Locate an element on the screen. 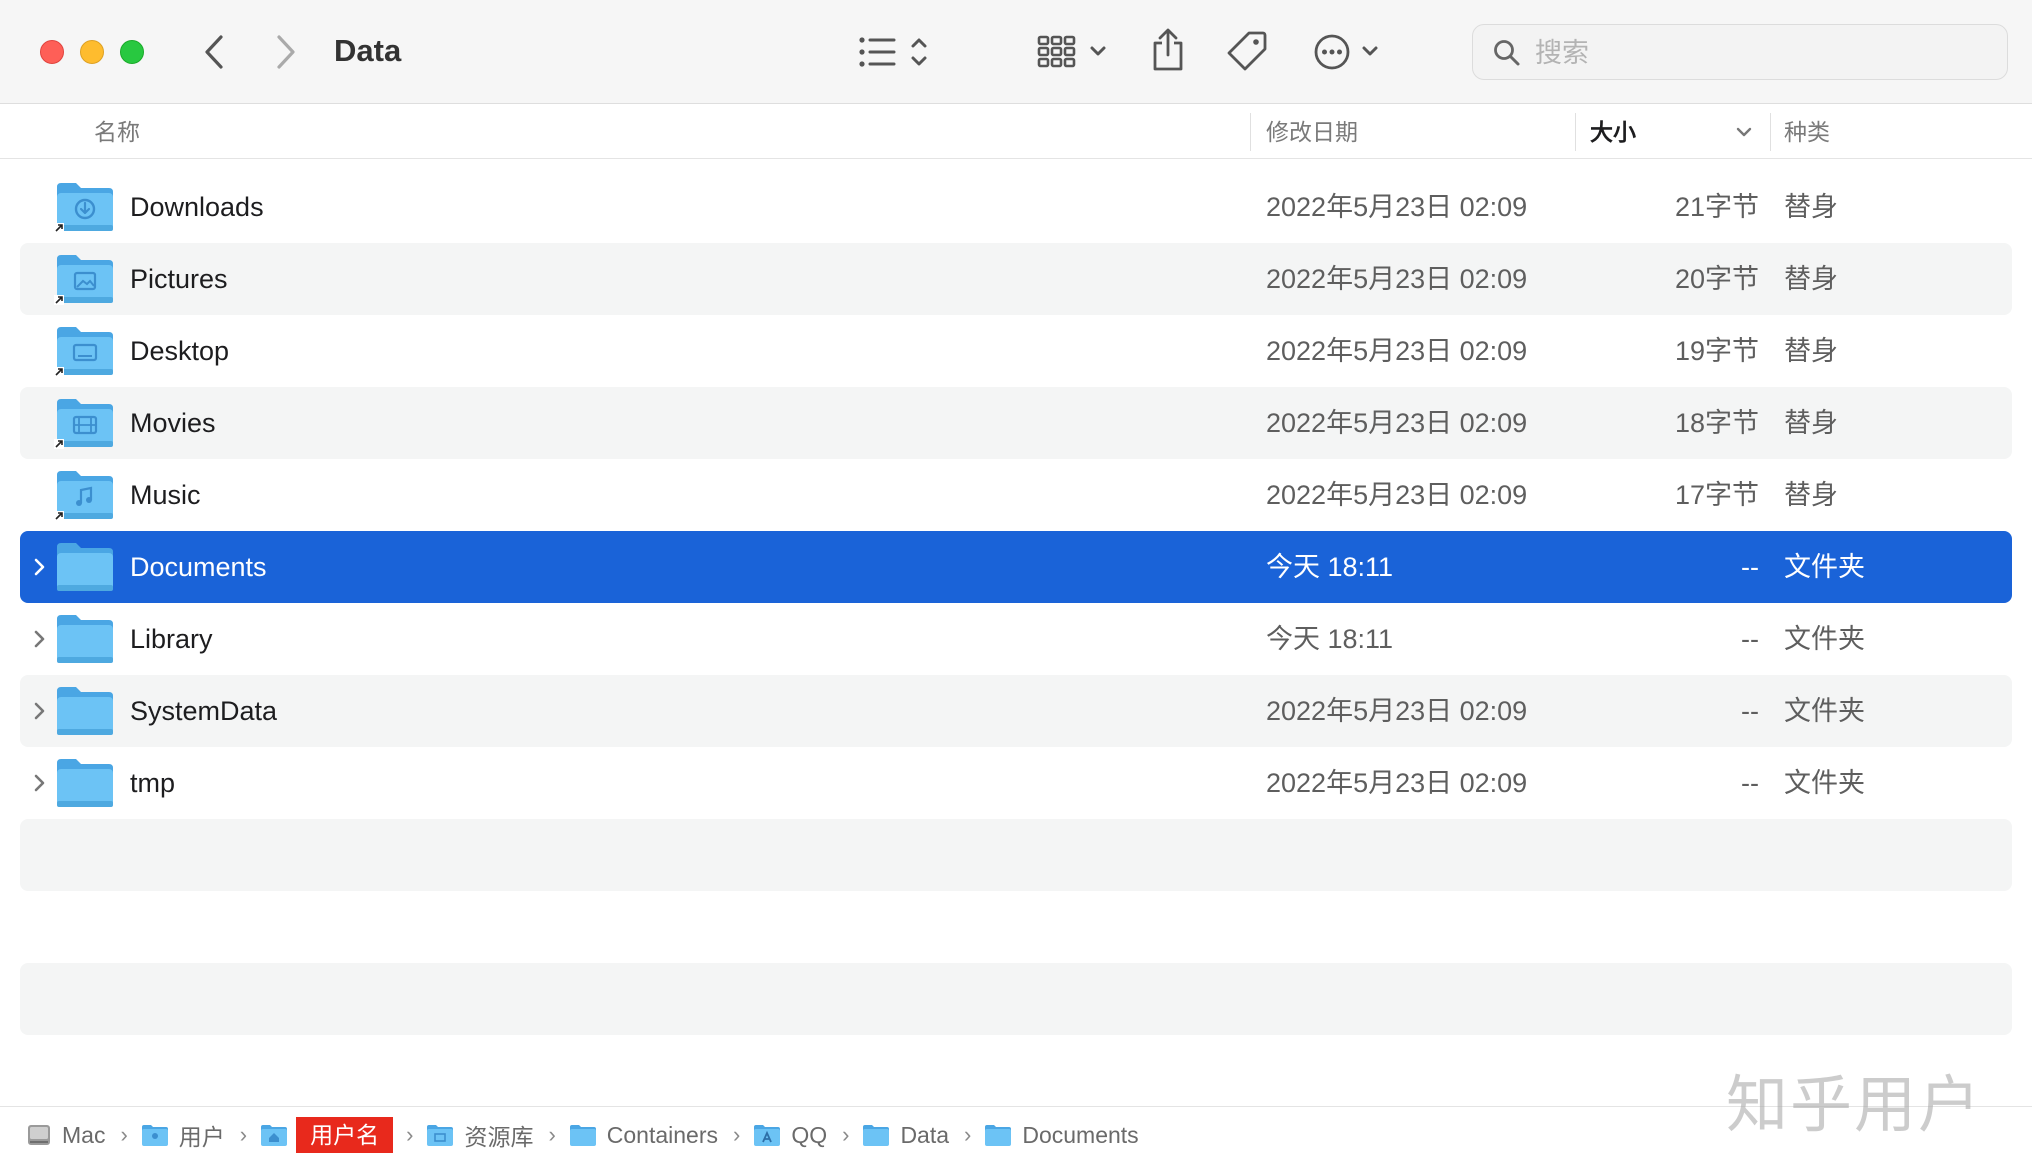  ellipsis-circle-icon is located at coordinates (1346, 52).